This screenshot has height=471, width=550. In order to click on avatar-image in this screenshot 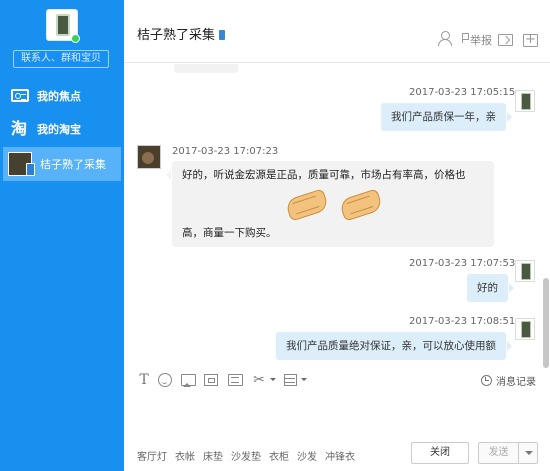, I will do `click(63, 25)`.